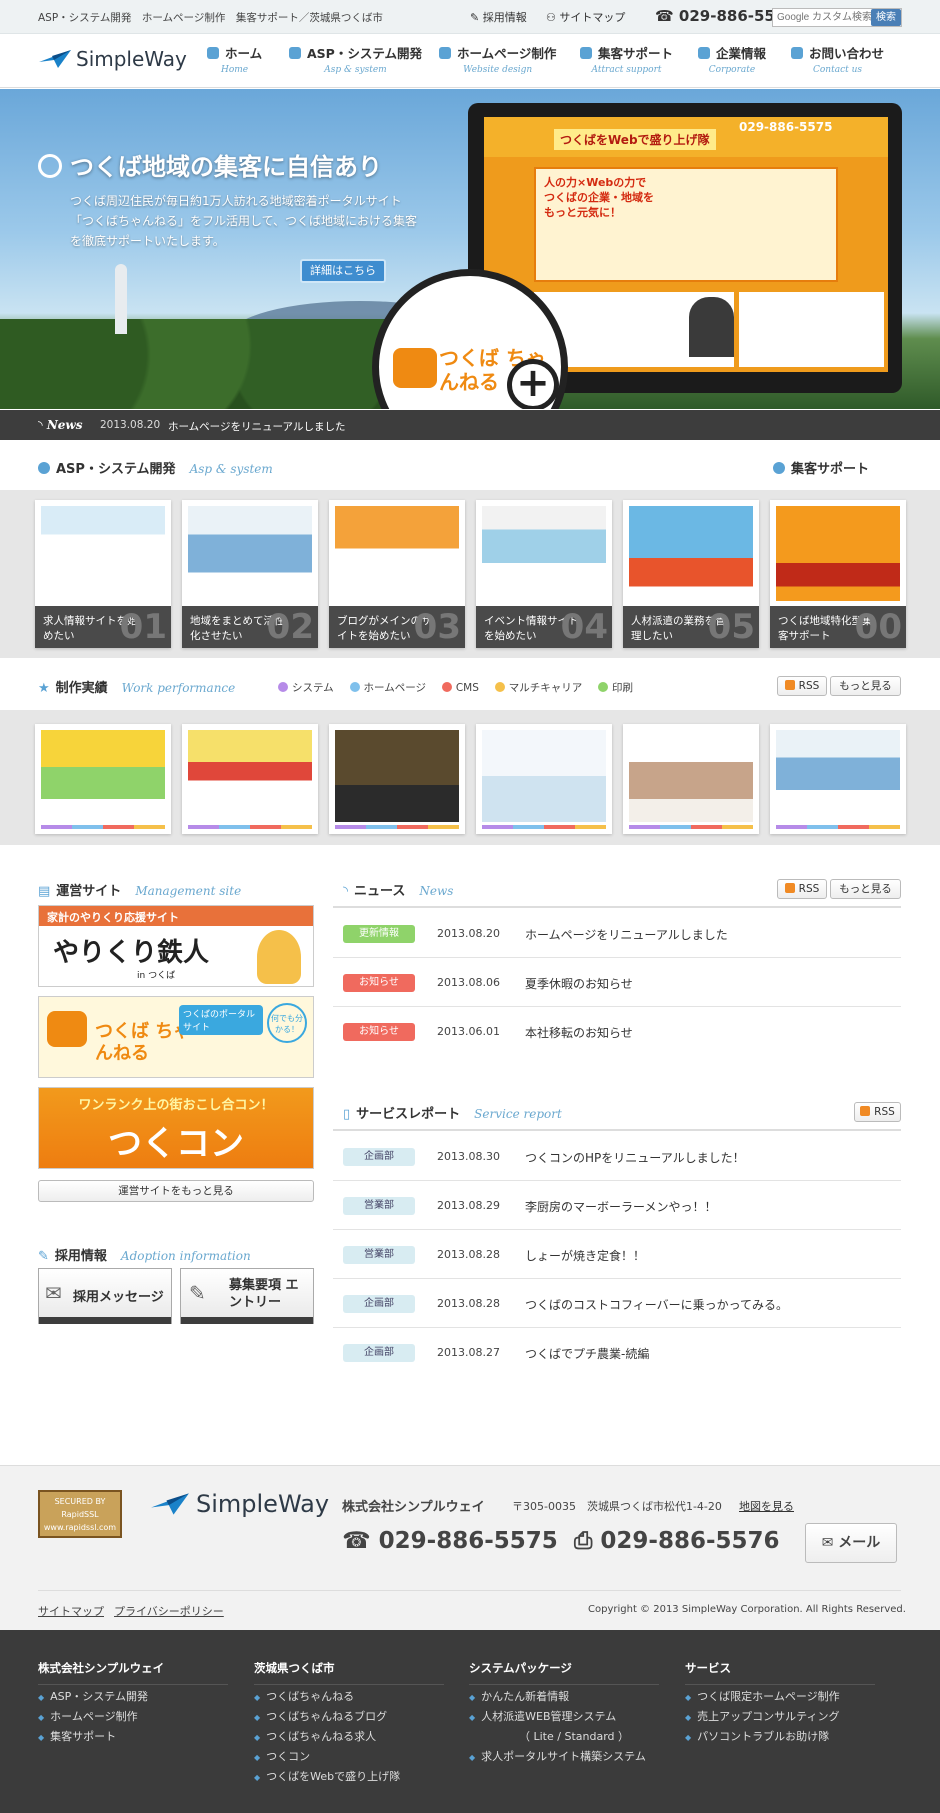  Describe the element at coordinates (569, 1697) in the screenshot. I see `footer-link: かんたん新着情報` at that location.